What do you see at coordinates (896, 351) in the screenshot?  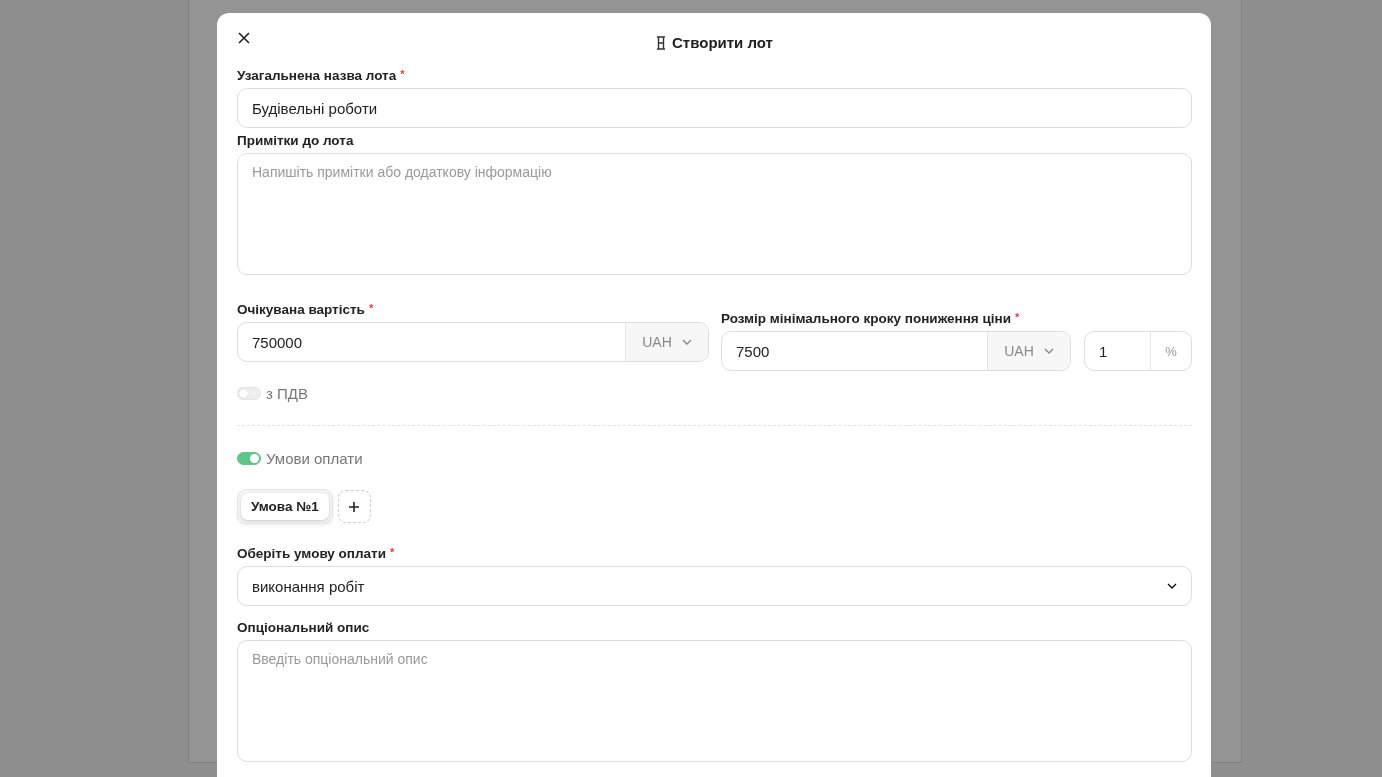 I see `input-field: 7500 UAH` at bounding box center [896, 351].